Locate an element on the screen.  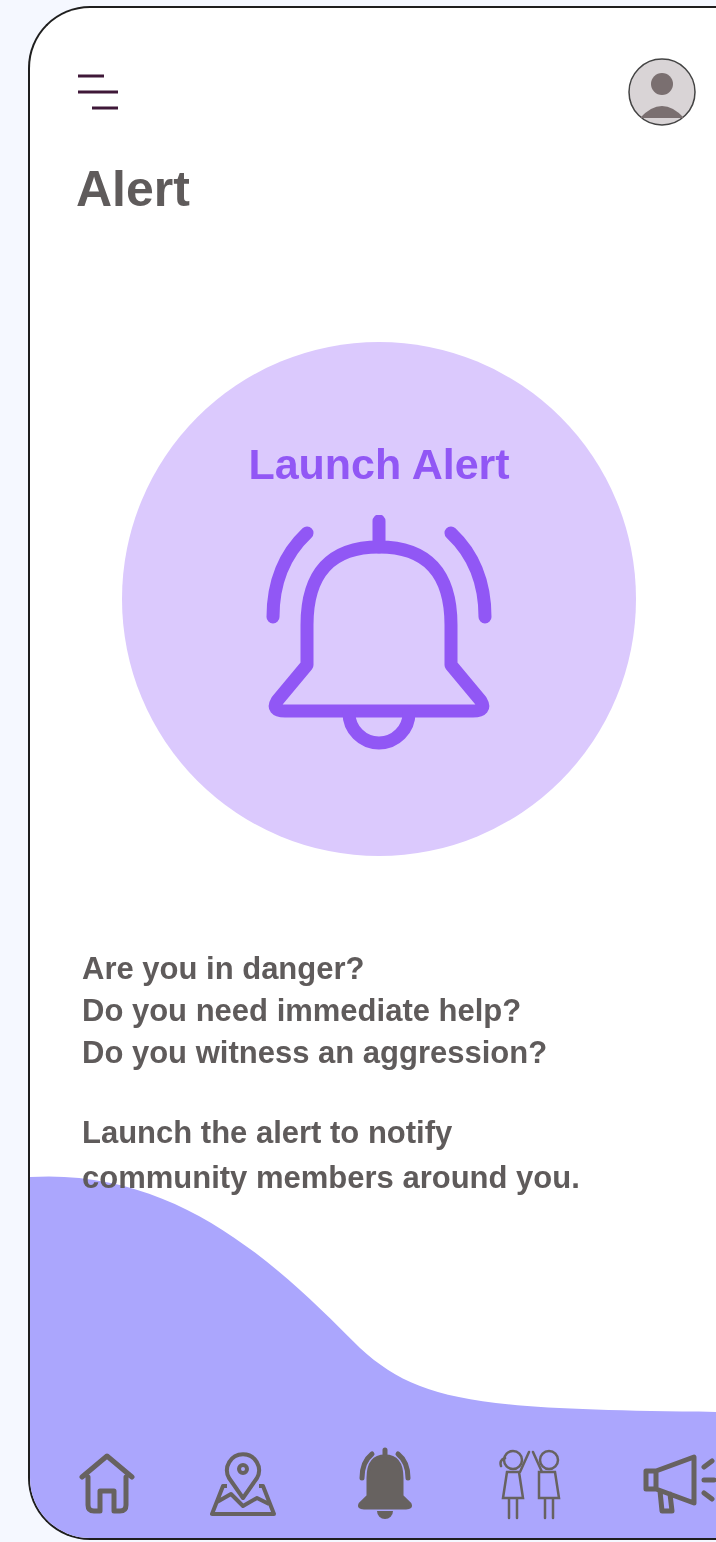
question-text: Are you in danger? is located at coordinates (224, 969).